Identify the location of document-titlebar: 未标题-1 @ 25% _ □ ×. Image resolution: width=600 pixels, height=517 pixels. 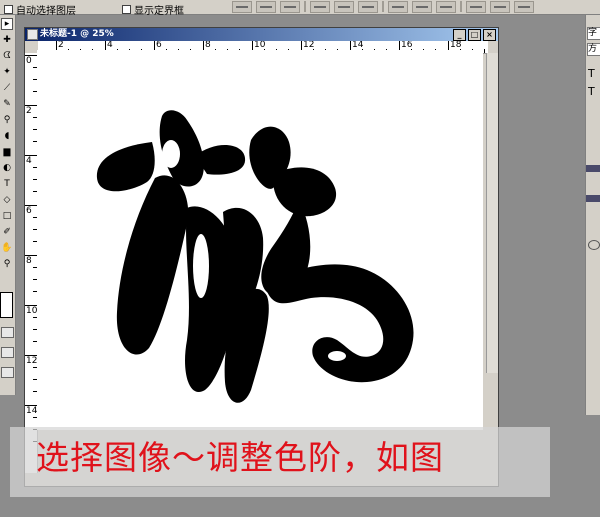
(261, 34).